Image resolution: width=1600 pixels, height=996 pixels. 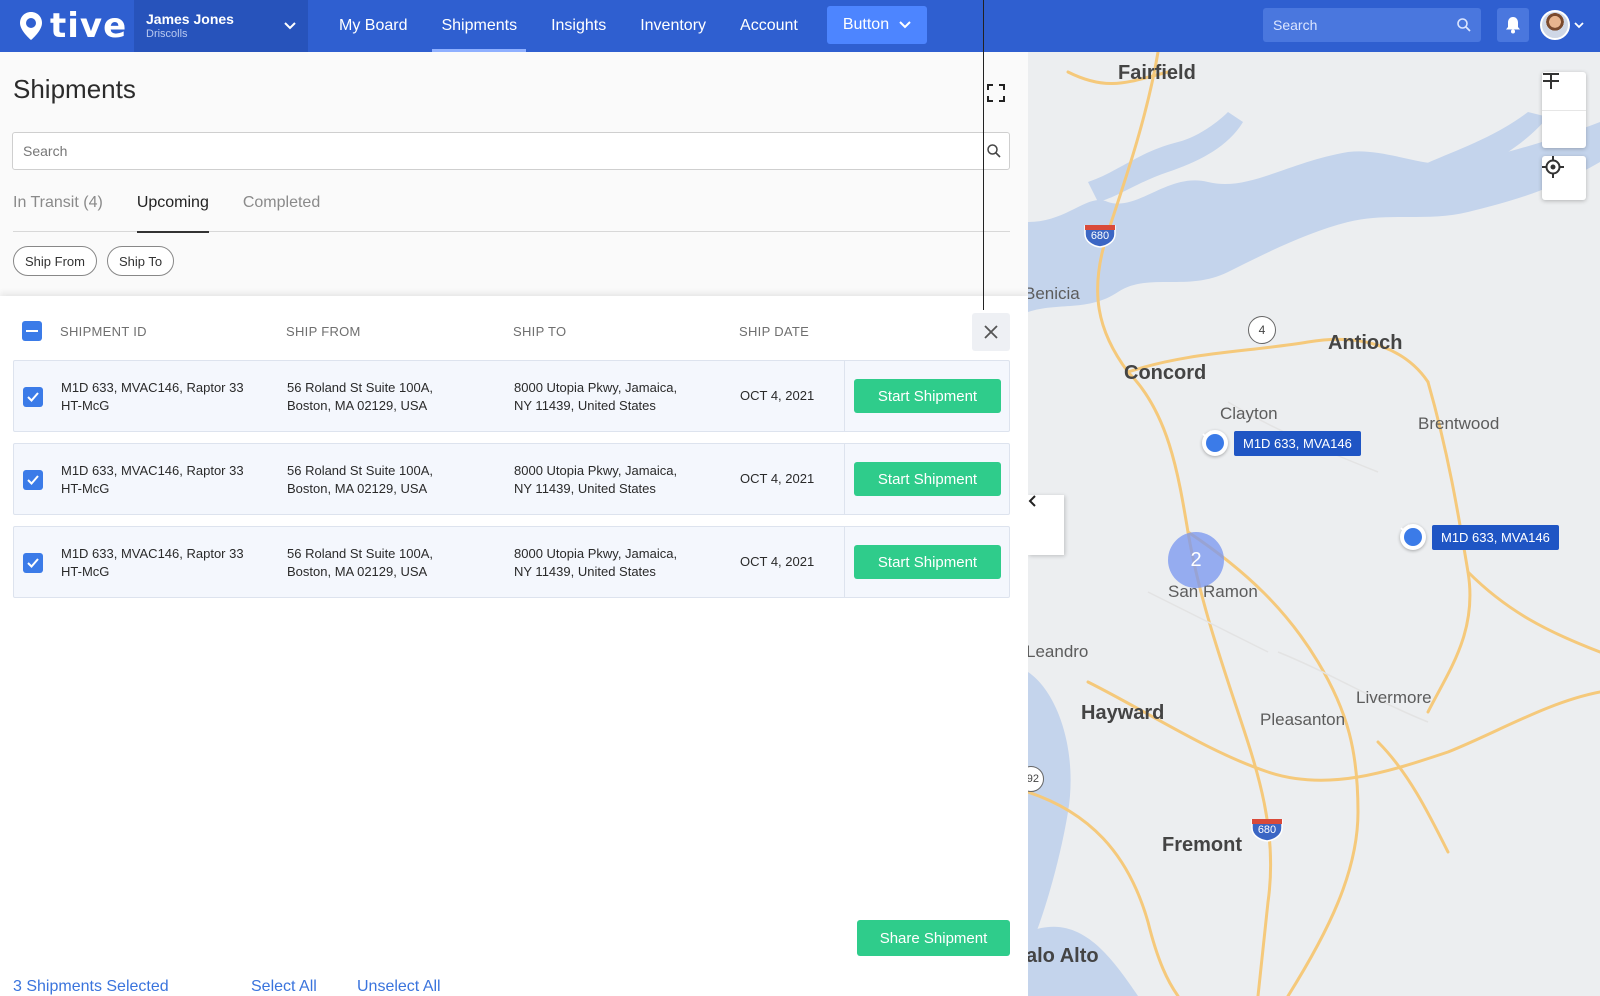 I want to click on global-search-input: Search, so click(x=1372, y=25).